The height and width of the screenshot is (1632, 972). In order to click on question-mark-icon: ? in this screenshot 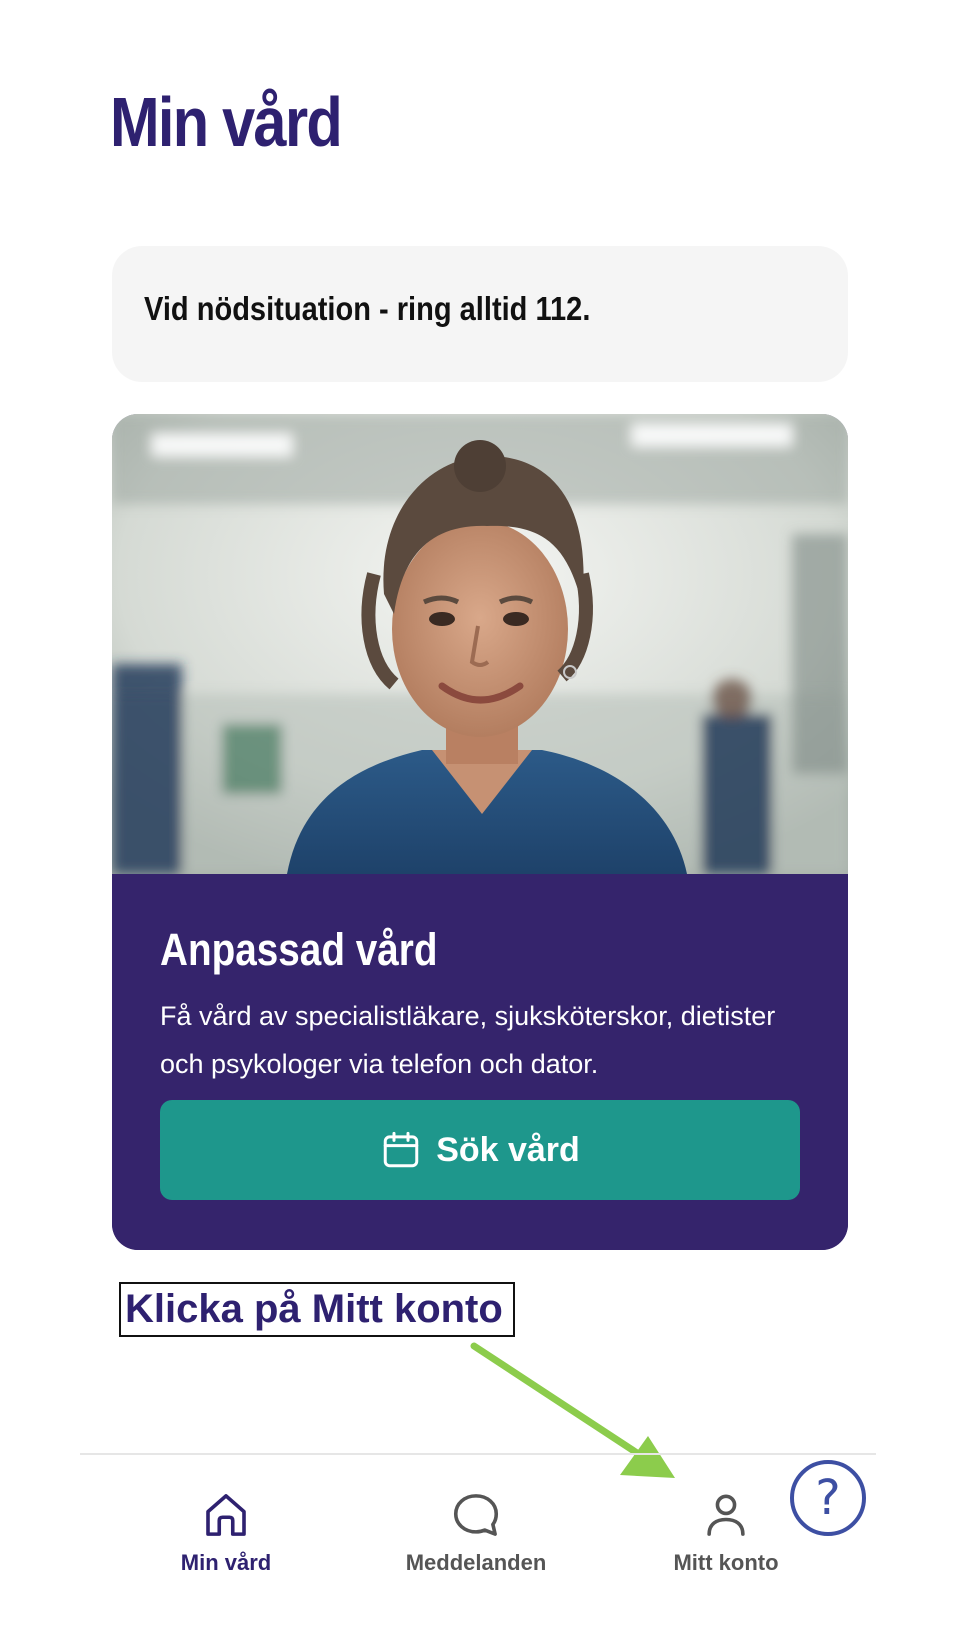, I will do `click(828, 1498)`.